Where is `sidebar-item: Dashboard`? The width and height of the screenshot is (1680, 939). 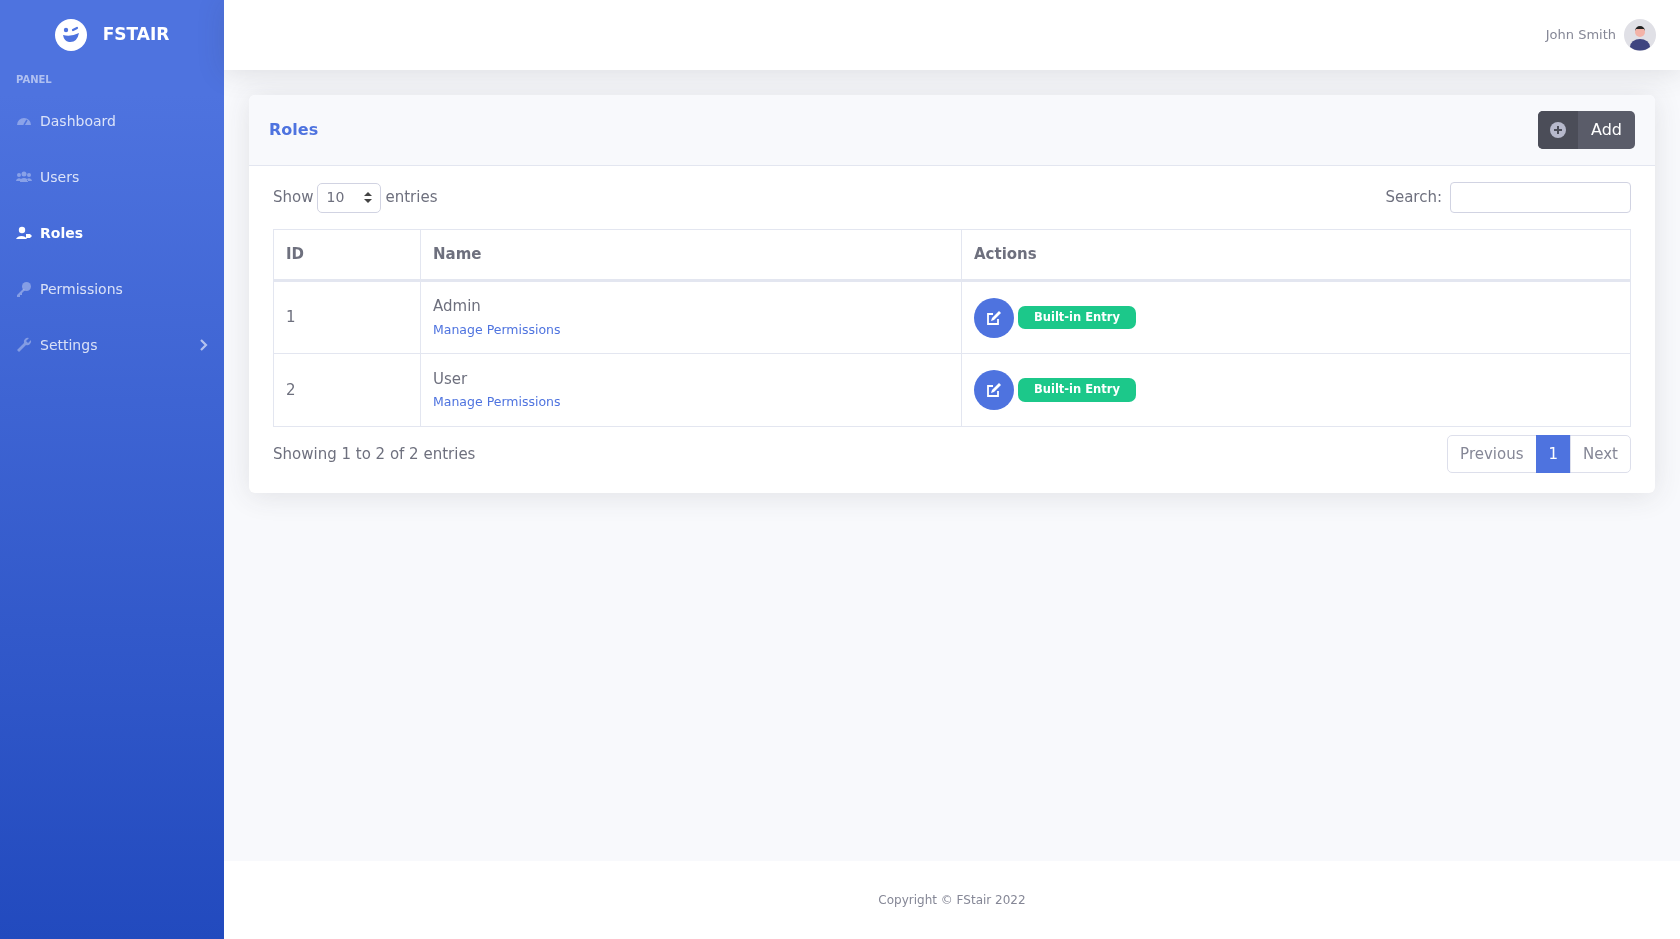
sidebar-item: Dashboard is located at coordinates (112, 121).